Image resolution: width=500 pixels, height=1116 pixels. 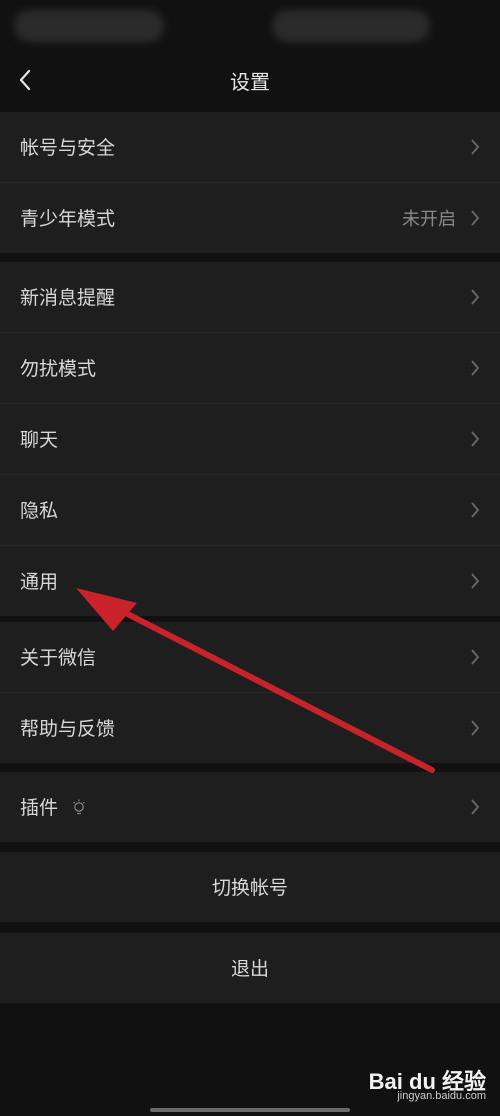 What do you see at coordinates (250, 368) in the screenshot?
I see `settings-item-do-not-disturb: 勿扰模式` at bounding box center [250, 368].